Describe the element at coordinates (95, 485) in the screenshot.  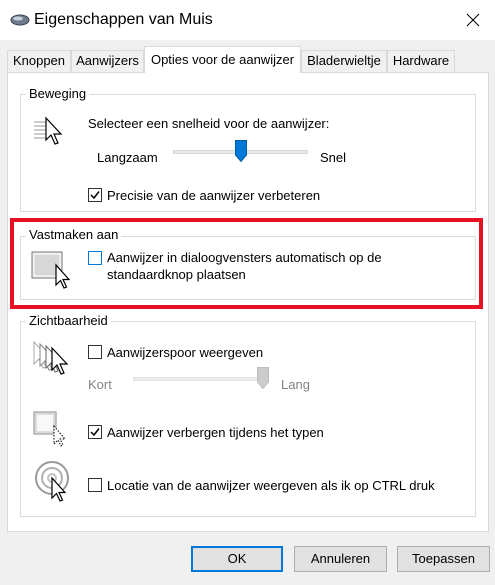
I see `ctrl-location-checkbox` at that location.